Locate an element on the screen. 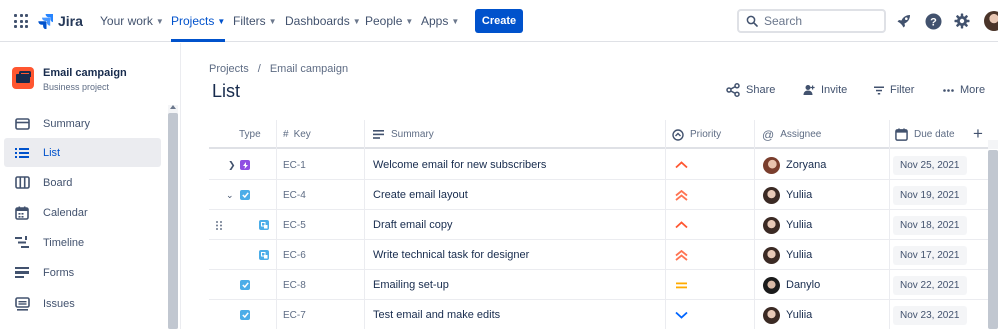 The width and height of the screenshot is (998, 329). sidebar-item-list: List is located at coordinates (82, 152).